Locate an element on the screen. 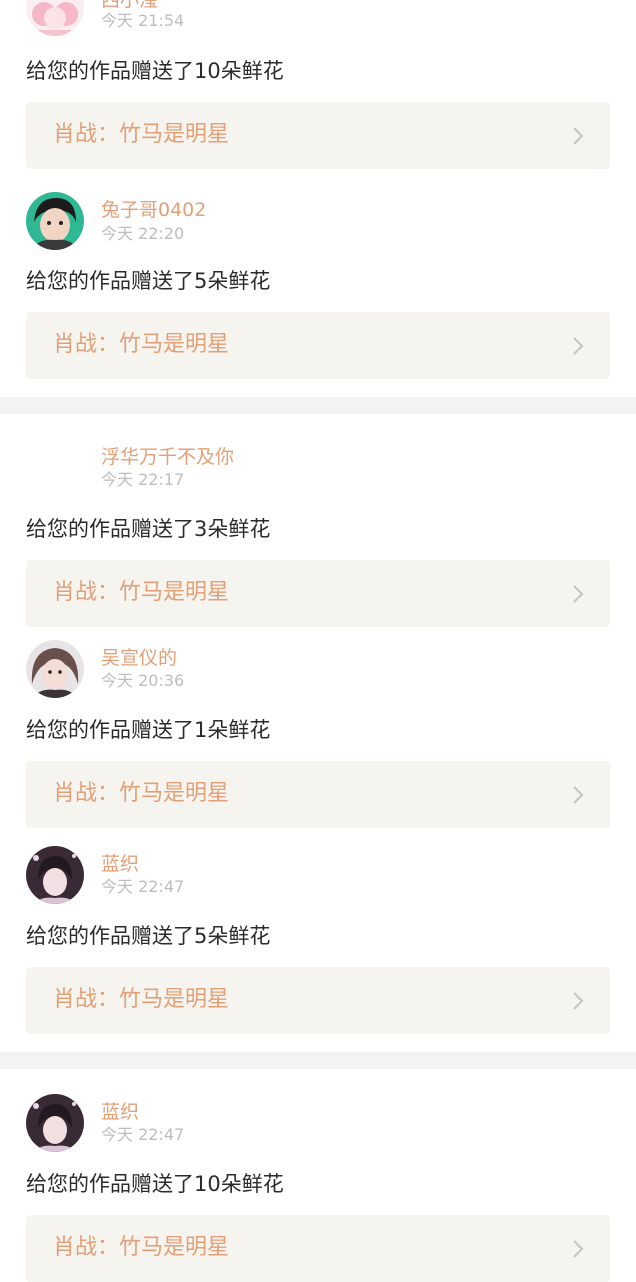  timestamp: 今天 20:36 is located at coordinates (143, 680).